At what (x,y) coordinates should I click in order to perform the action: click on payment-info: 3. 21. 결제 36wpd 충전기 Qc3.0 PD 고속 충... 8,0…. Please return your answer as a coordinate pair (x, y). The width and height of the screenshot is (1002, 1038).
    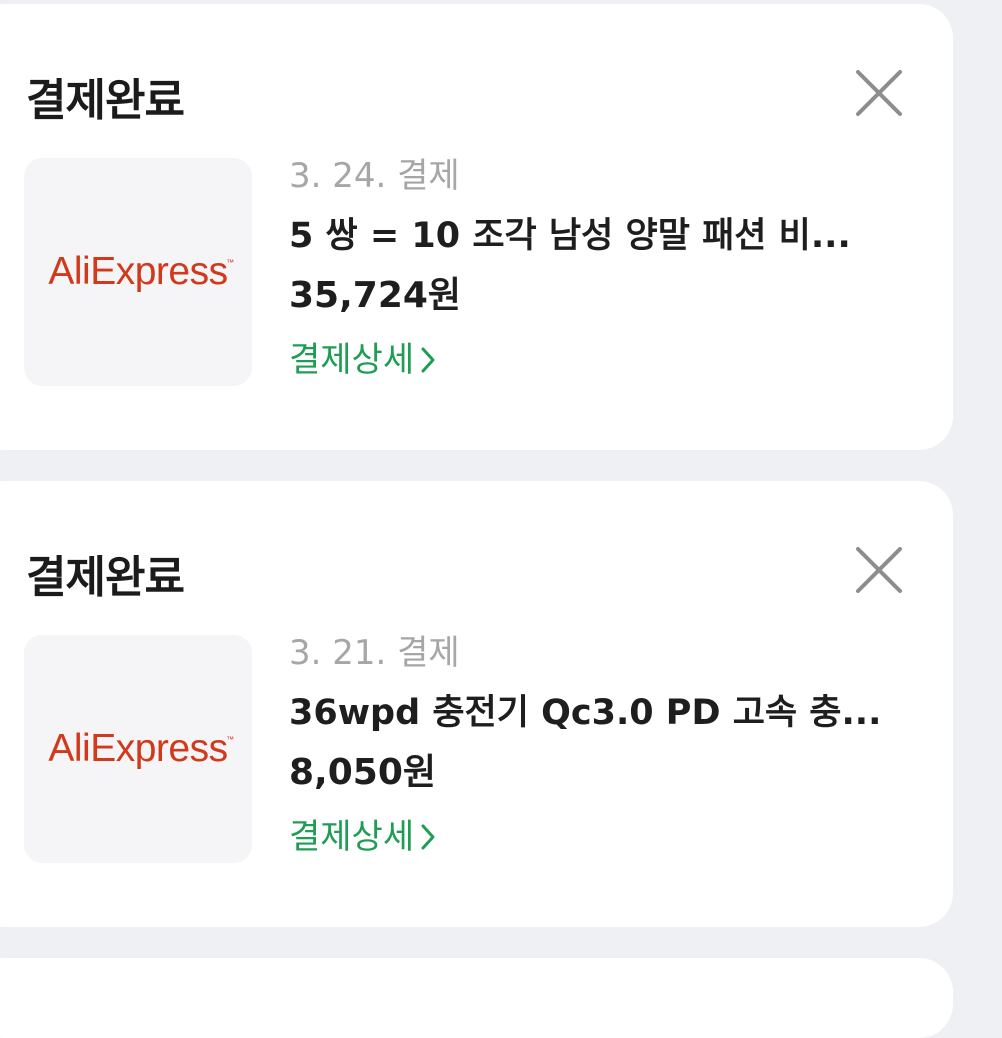
    Looking at the image, I should click on (589, 745).